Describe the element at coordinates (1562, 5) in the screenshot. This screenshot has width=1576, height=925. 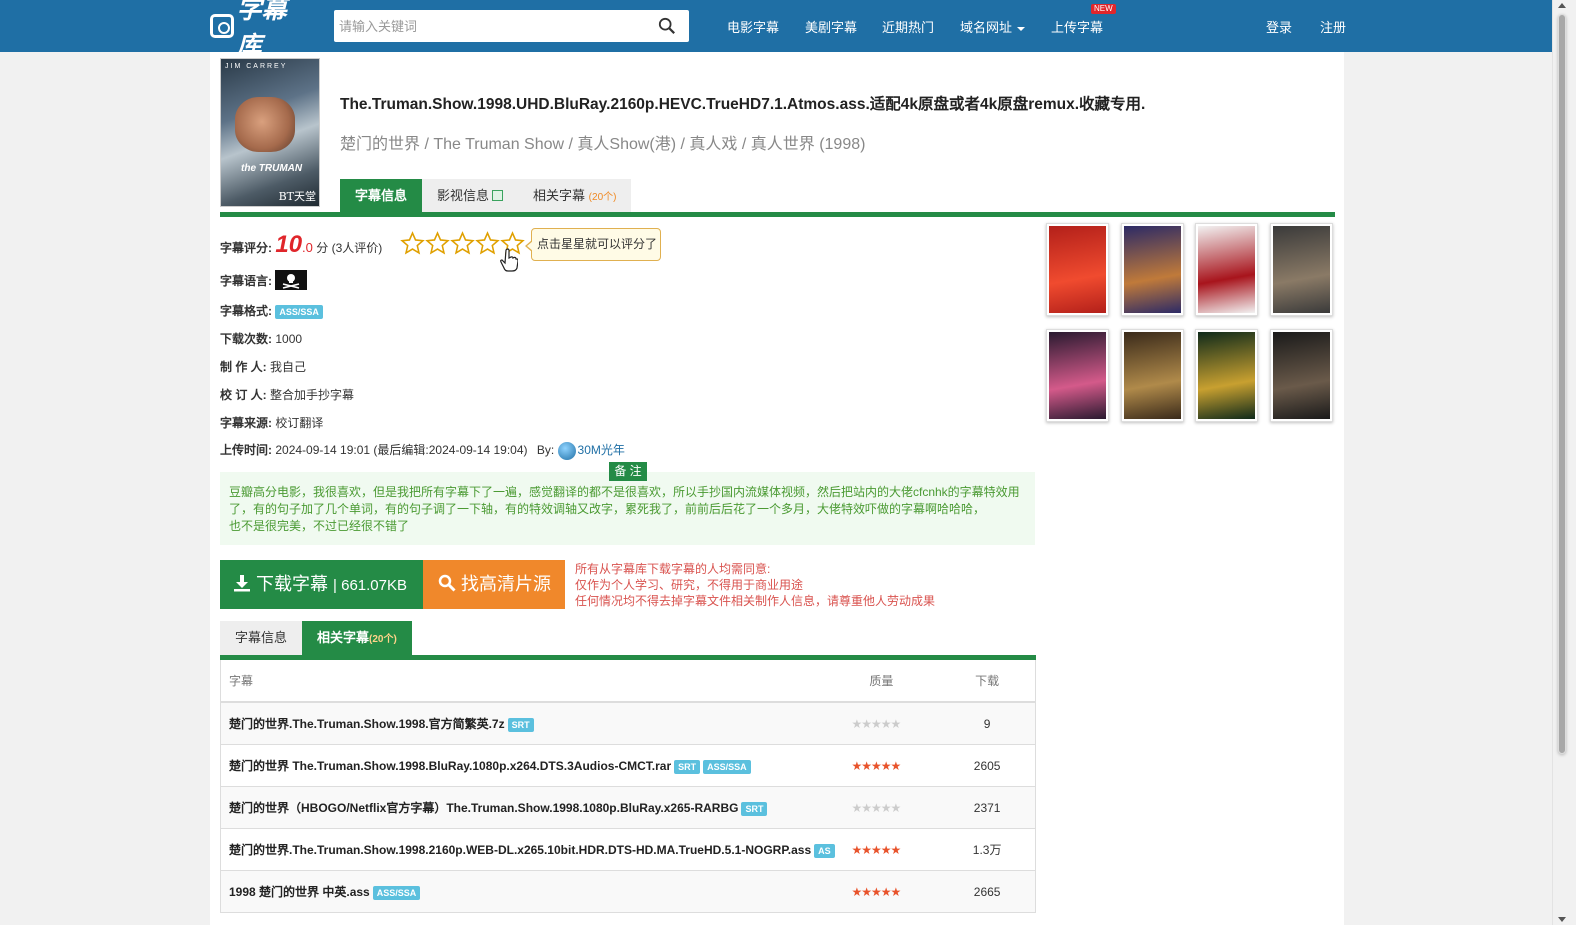
I see `scroll-up-icon` at that location.